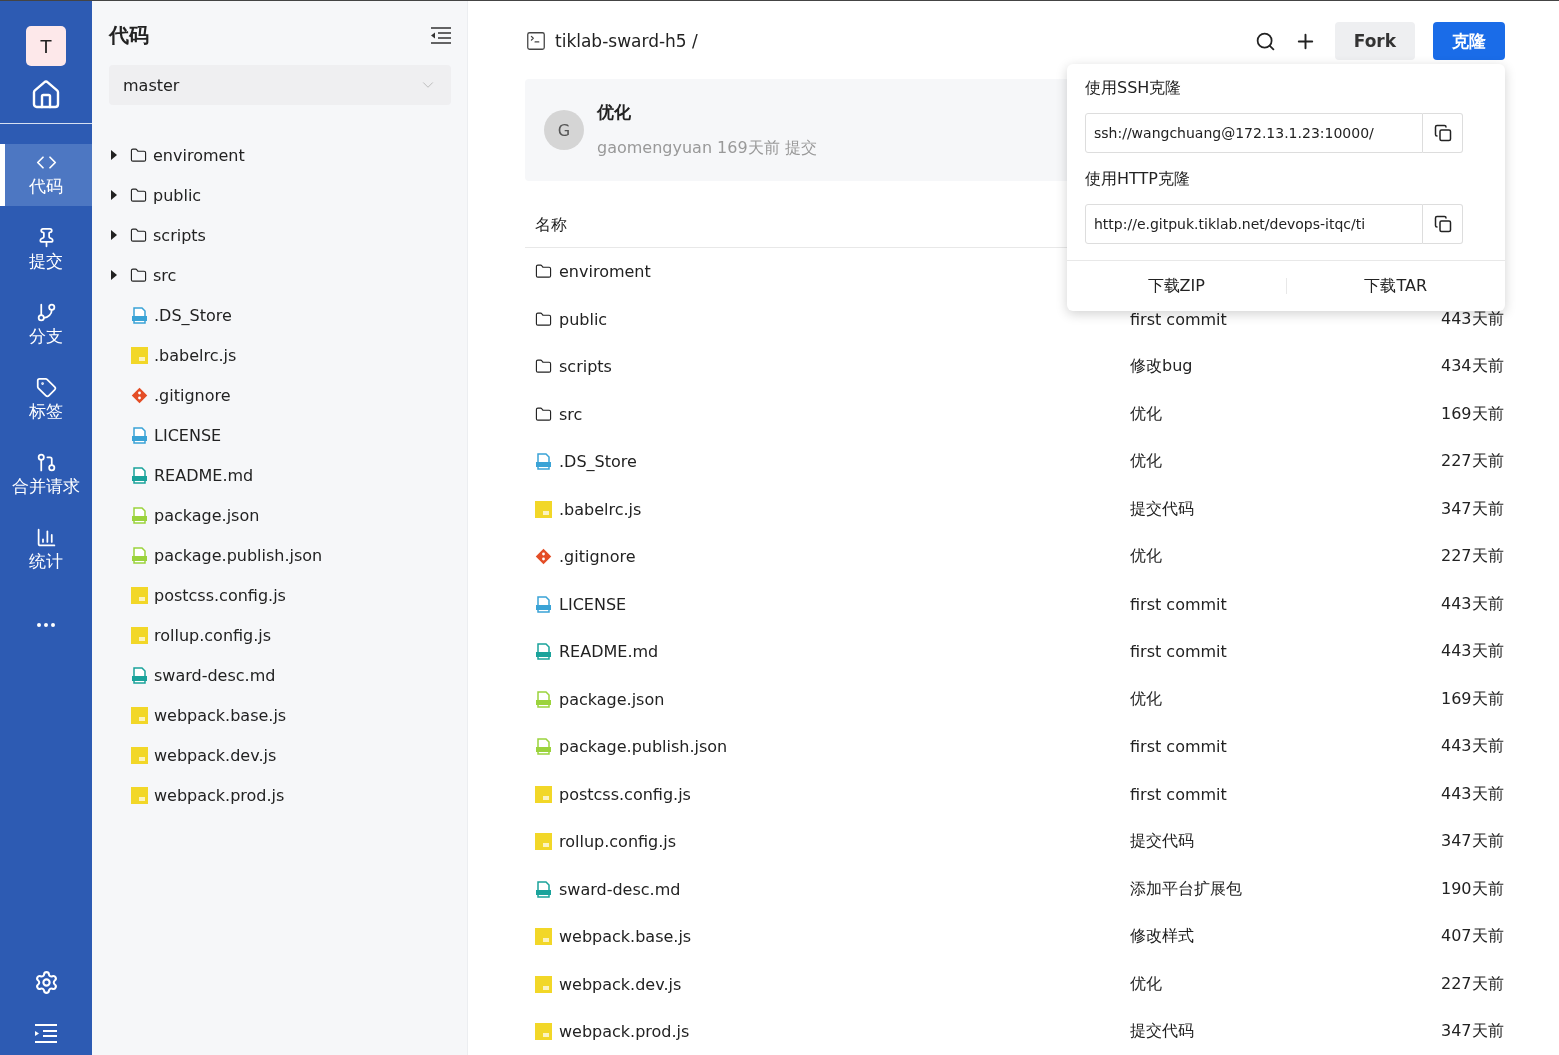 This screenshot has width=1559, height=1055. I want to click on tree-item: package.publish.json, so click(280, 555).